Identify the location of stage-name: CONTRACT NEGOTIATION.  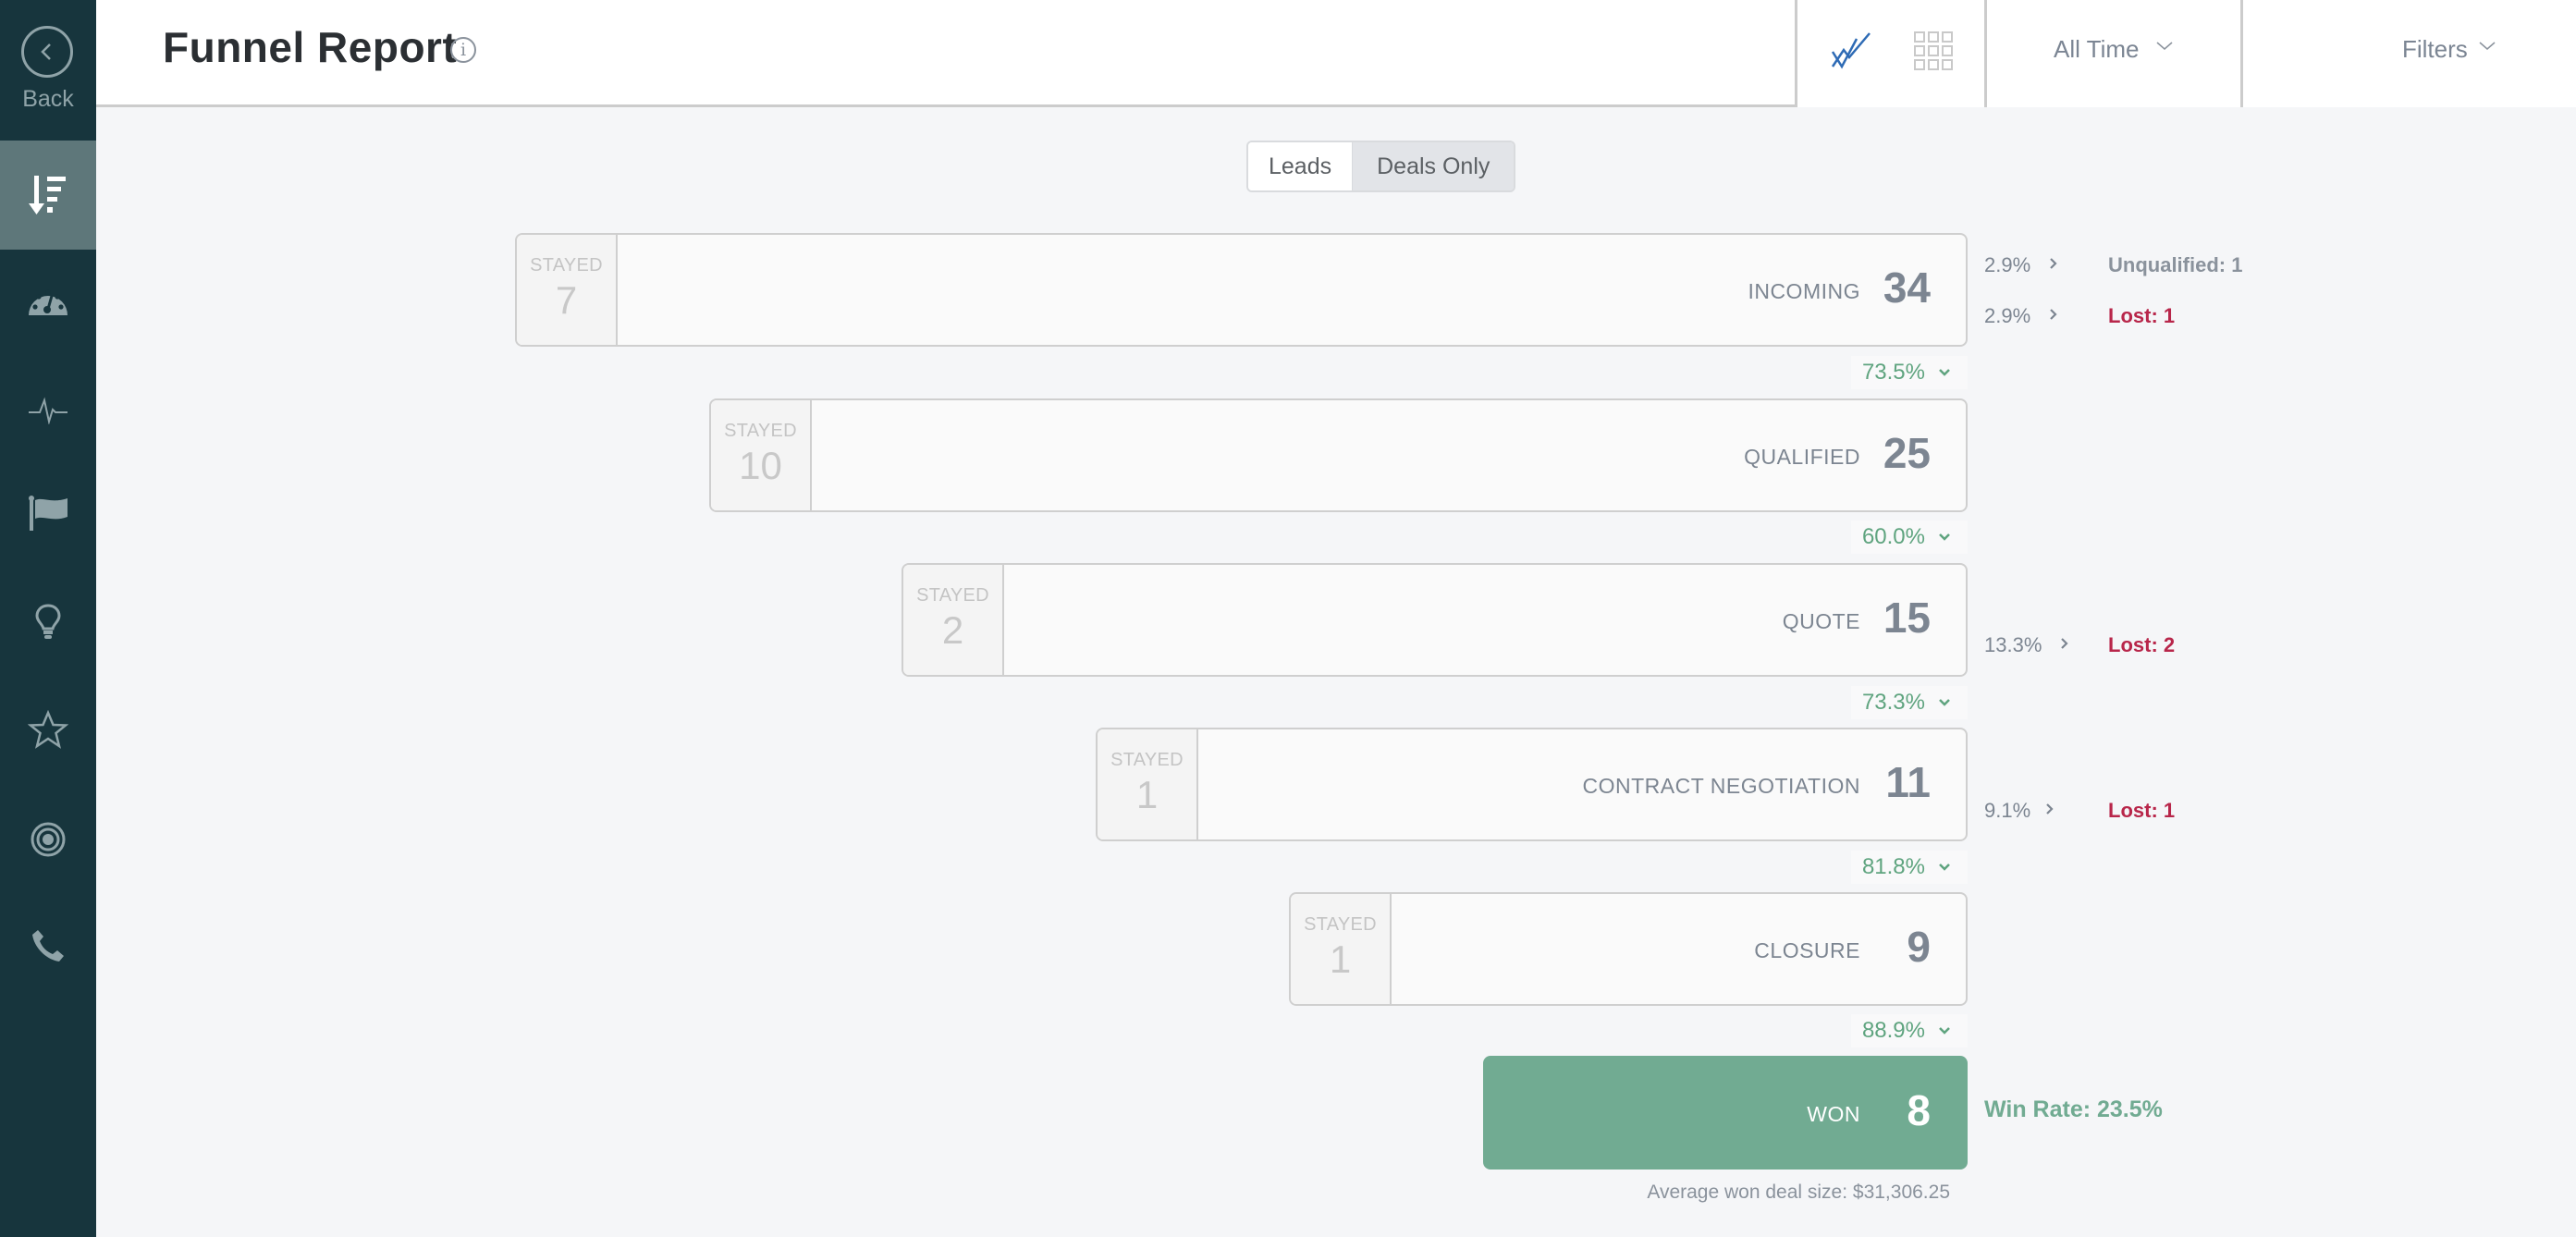
(1721, 786).